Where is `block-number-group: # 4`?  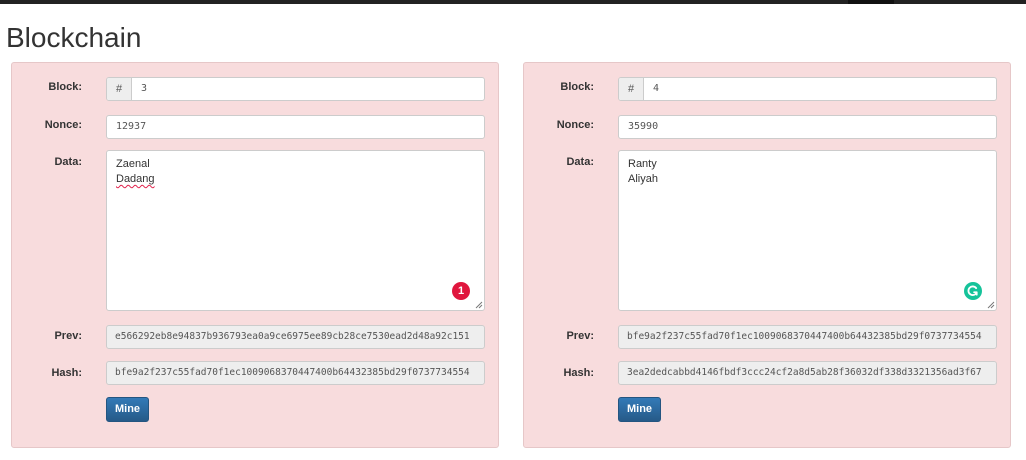 block-number-group: # 4 is located at coordinates (807, 89).